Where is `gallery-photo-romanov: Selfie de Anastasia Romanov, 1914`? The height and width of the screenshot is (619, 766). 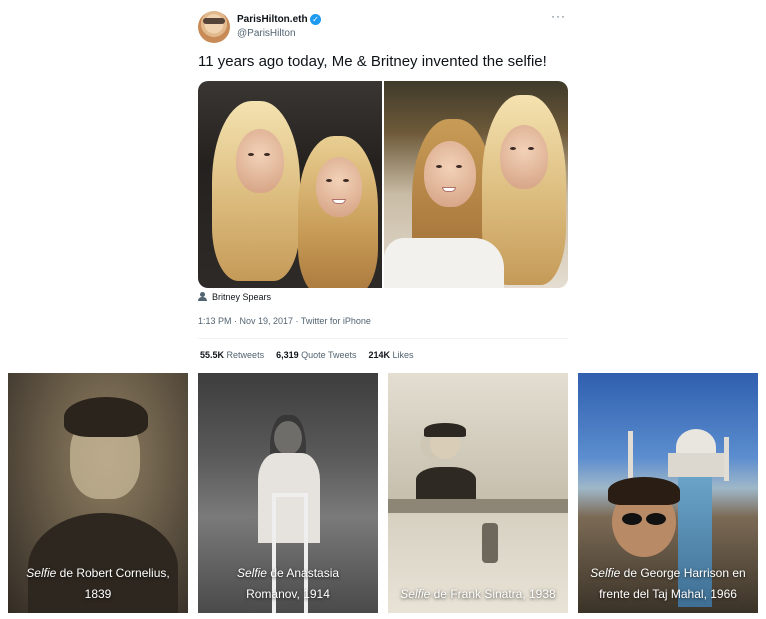
gallery-photo-romanov: Selfie de Anastasia Romanov, 1914 is located at coordinates (288, 493).